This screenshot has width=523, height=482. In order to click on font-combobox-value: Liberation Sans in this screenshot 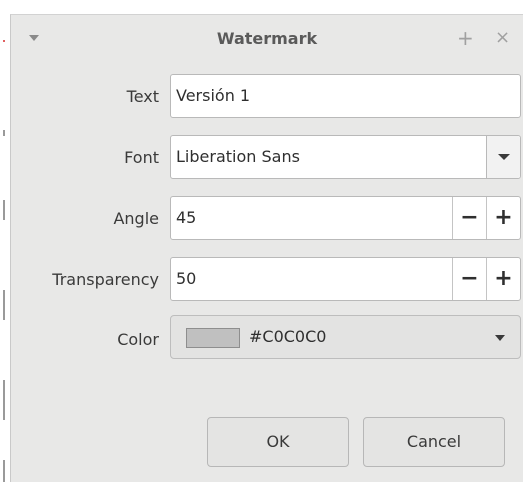, I will do `click(238, 156)`.